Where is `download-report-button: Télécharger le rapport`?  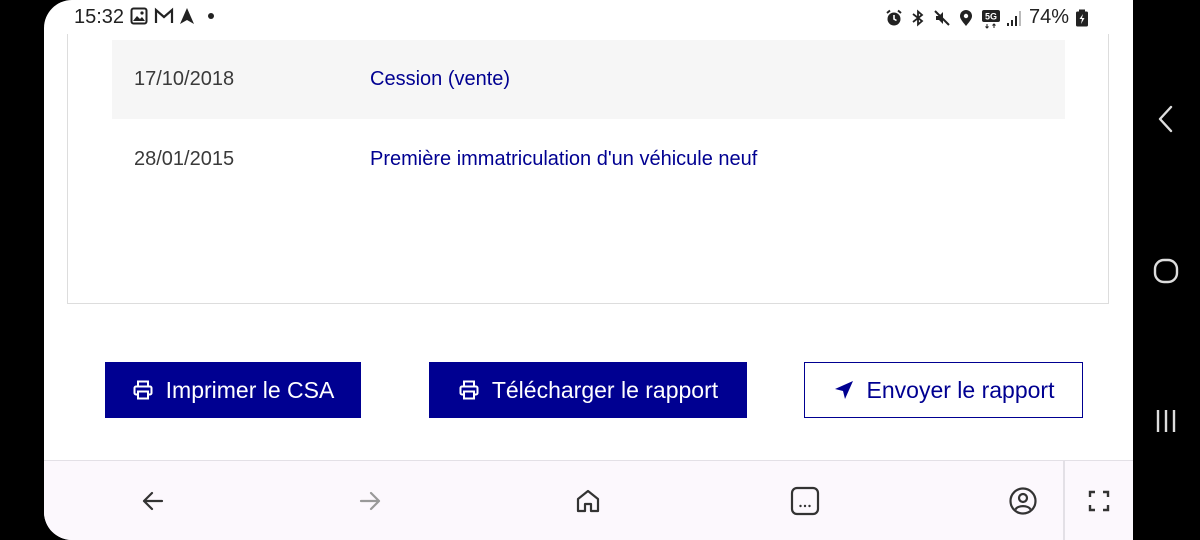 download-report-button: Télécharger le rapport is located at coordinates (588, 390).